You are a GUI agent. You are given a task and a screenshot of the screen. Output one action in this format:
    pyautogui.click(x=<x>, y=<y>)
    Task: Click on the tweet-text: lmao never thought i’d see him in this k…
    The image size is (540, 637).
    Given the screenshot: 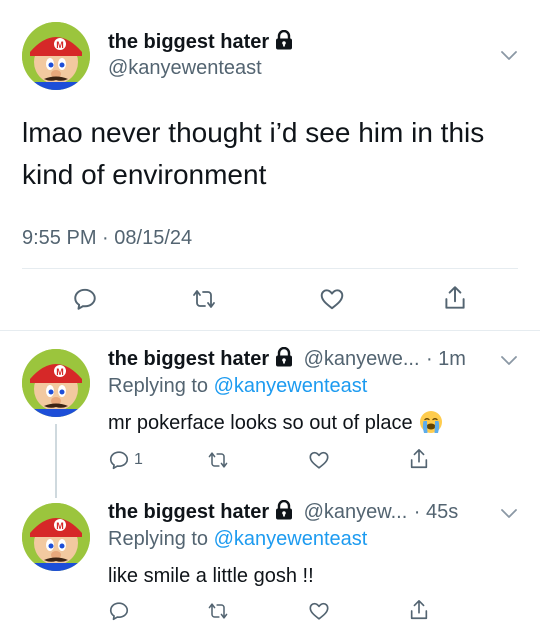 What is the action you would take?
    pyautogui.click(x=253, y=153)
    